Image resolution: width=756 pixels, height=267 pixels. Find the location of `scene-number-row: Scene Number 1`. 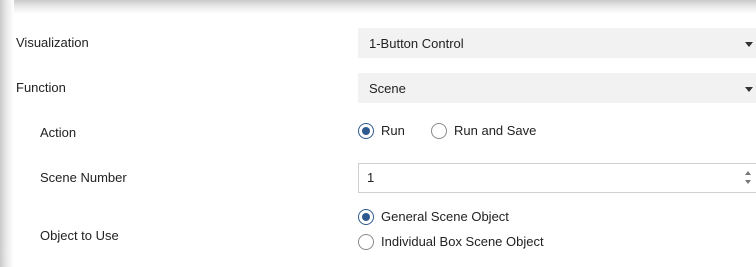

scene-number-row: Scene Number 1 is located at coordinates (386, 178).